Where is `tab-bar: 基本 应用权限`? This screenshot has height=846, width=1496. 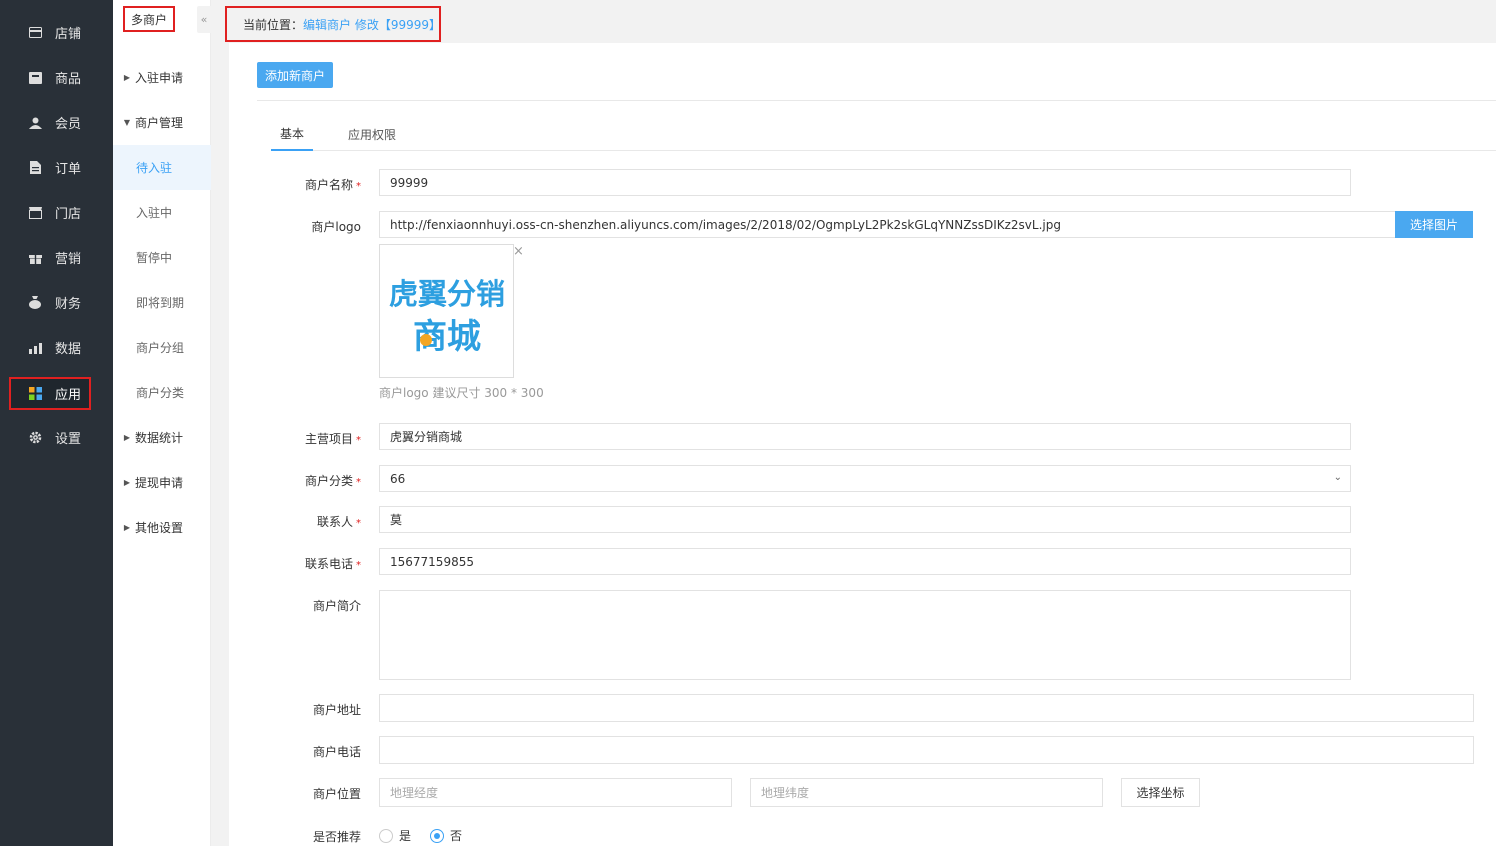 tab-bar: 基本 应用权限 is located at coordinates (883, 134).